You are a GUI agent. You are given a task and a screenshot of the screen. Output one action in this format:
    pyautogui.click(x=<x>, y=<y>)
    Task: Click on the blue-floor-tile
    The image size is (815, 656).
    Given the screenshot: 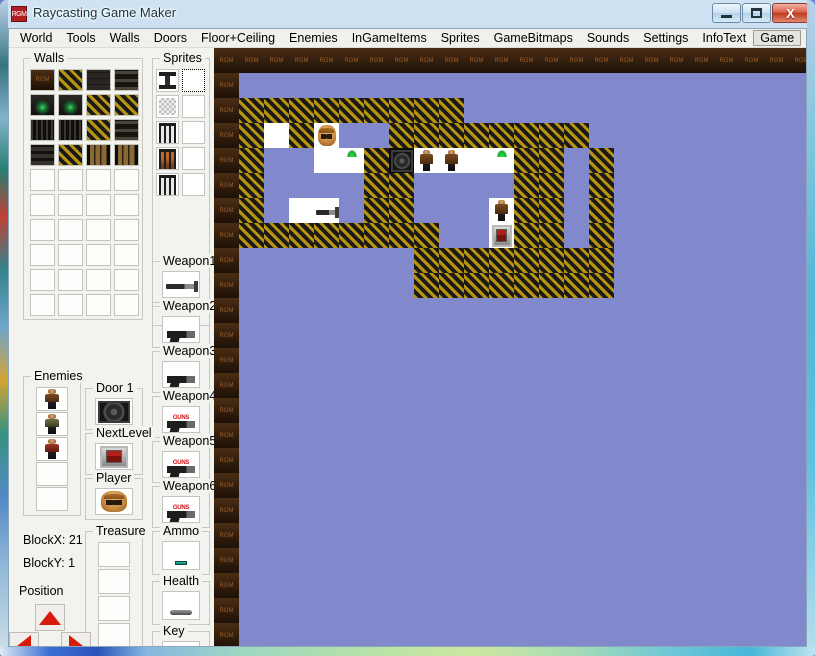 What is the action you would take?
    pyautogui.click(x=351, y=135)
    